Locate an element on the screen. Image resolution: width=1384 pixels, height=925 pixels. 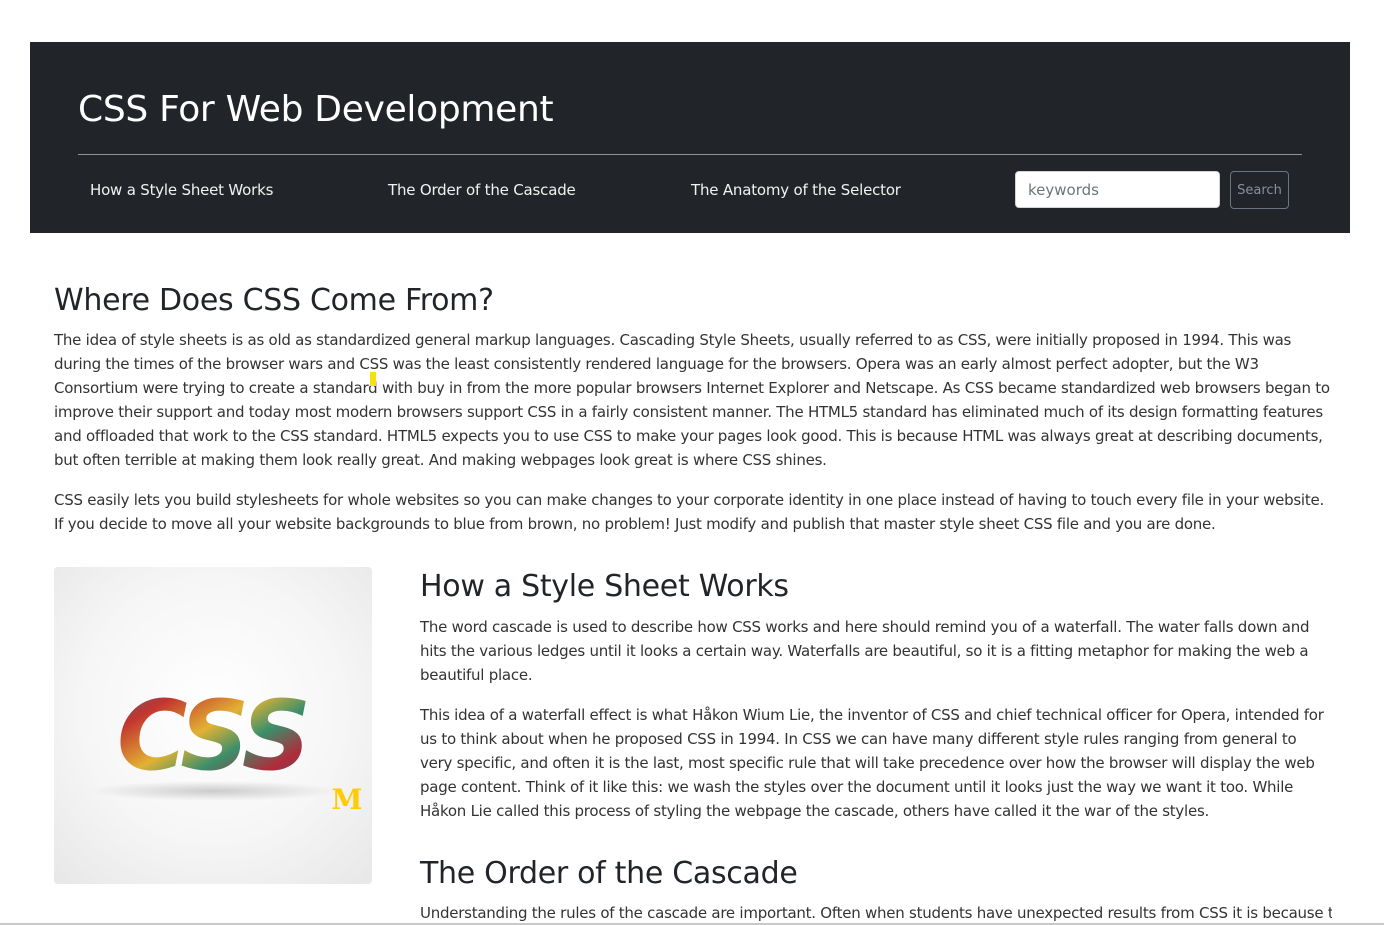
text-highlight-mark is located at coordinates (373, 379).